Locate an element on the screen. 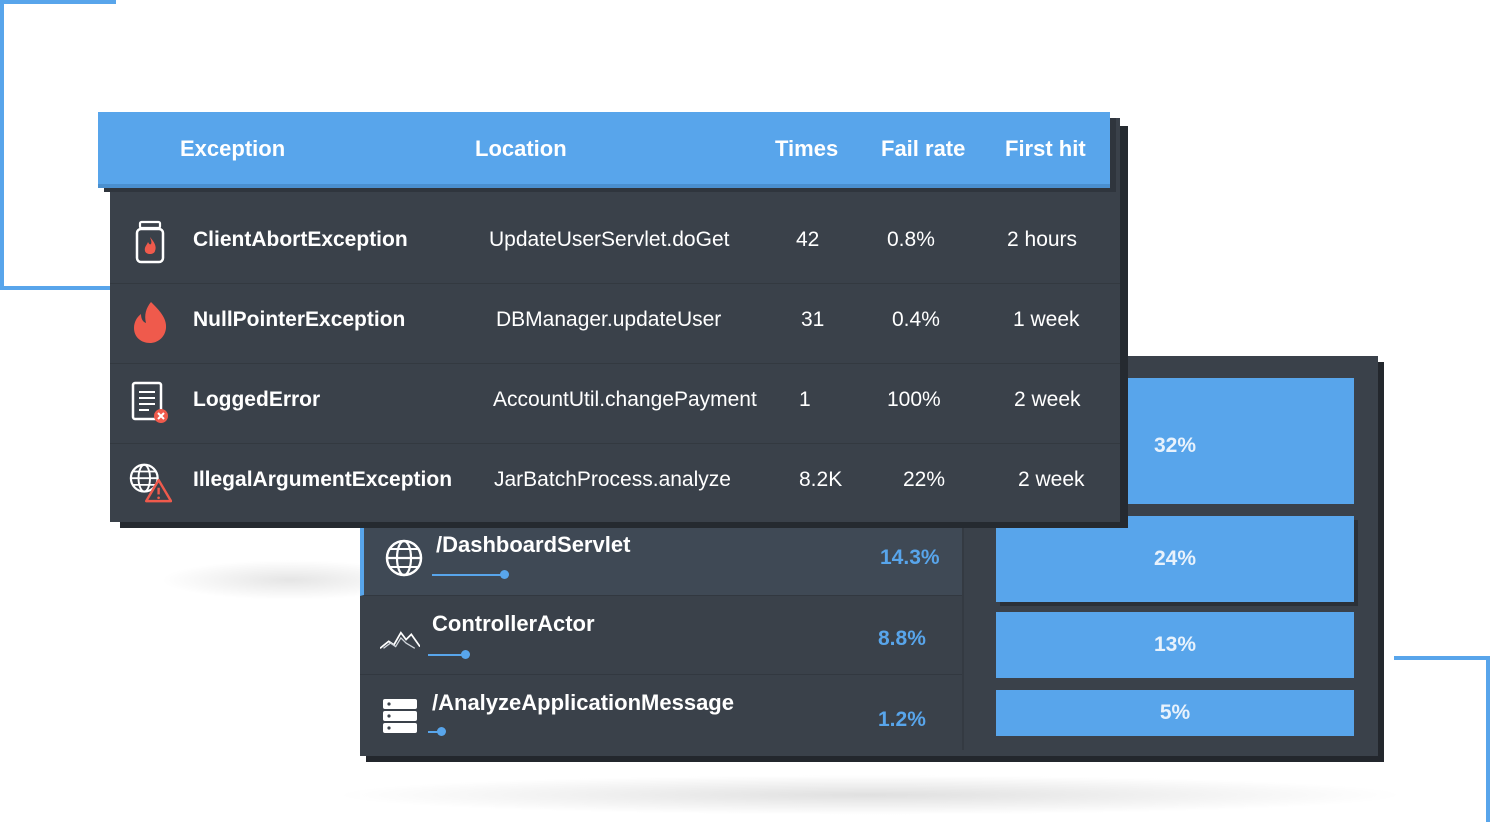 This screenshot has height=822, width=1492. transaction-name: /AnalyzeApplicationMessage is located at coordinates (583, 702).